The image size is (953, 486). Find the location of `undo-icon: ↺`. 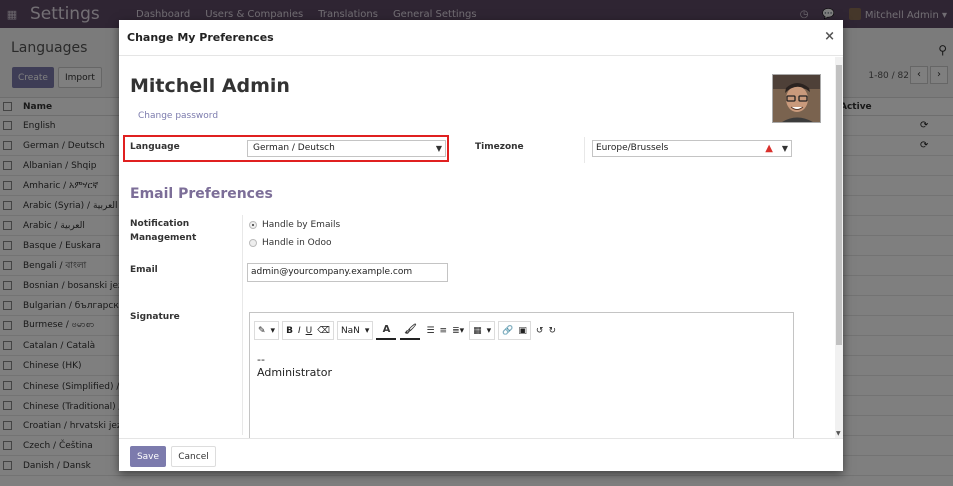

undo-icon: ↺ is located at coordinates (540, 331).